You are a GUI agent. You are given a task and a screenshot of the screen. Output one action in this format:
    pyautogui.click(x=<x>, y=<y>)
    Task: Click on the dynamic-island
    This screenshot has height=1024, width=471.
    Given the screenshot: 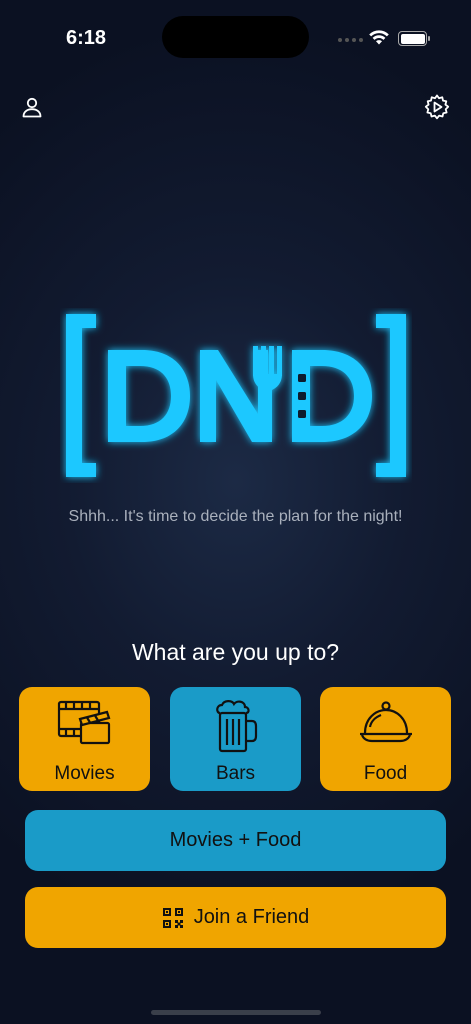 What is the action you would take?
    pyautogui.click(x=235, y=37)
    